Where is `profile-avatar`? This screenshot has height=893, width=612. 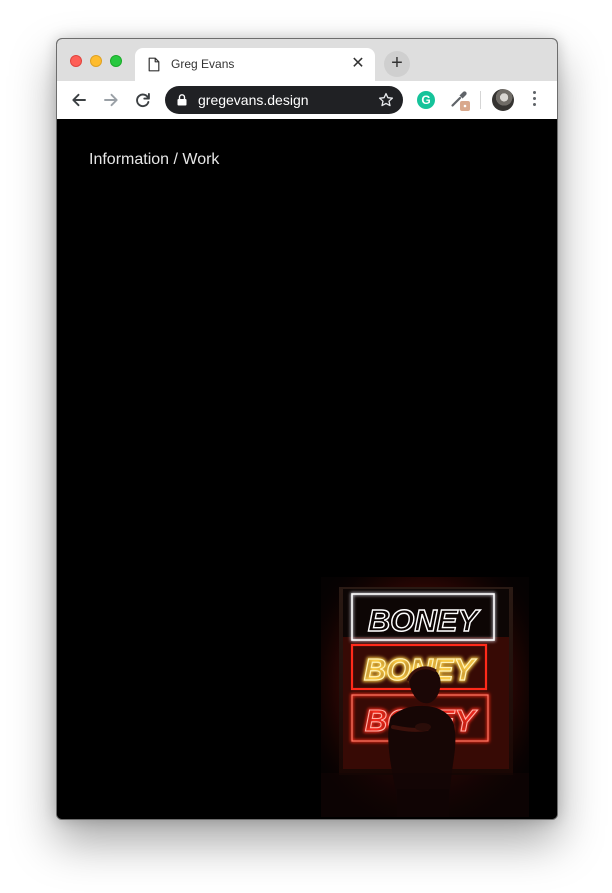
profile-avatar is located at coordinates (503, 100).